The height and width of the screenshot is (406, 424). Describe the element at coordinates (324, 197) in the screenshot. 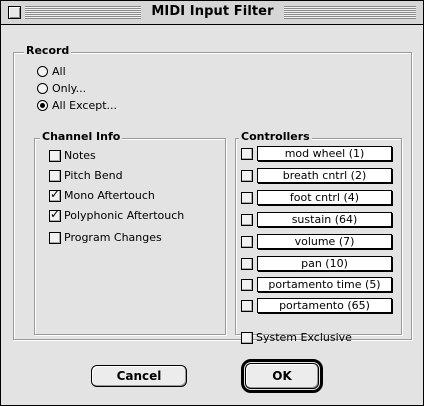

I see `controller-field-foot: foot cntrl (4)` at that location.